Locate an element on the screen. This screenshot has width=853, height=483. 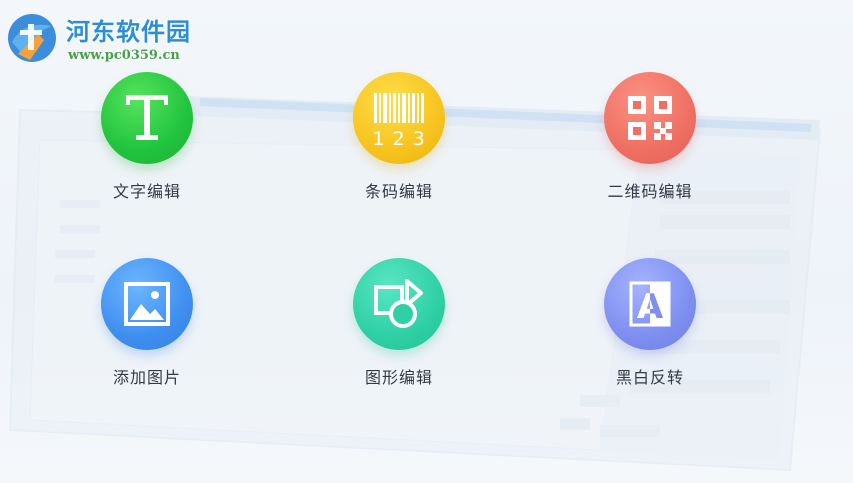
invert-label: 黑白反转 is located at coordinates (649, 377).